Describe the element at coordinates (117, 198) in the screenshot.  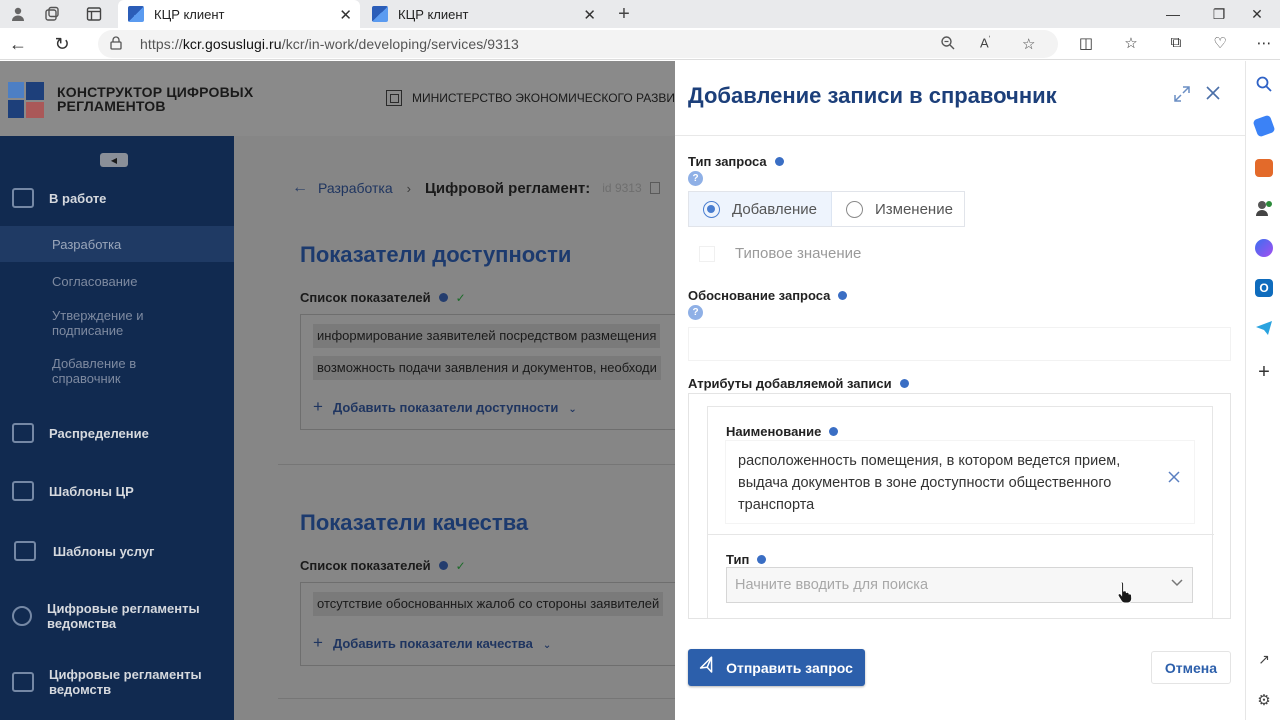
I see `sidebar-item-in-work: В работе` at that location.